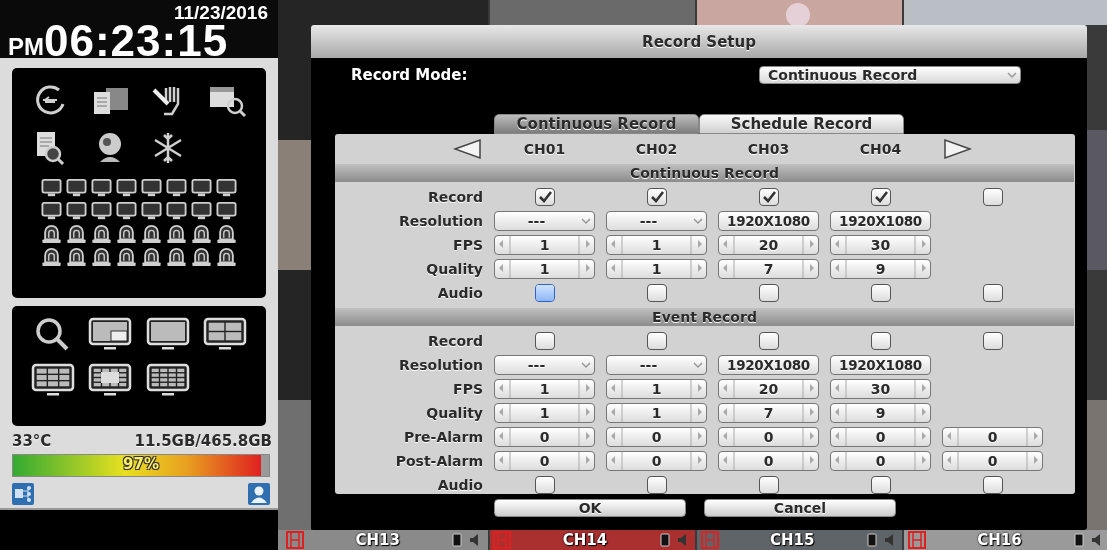  I want to click on previous-arrow-icon, so click(468, 149).